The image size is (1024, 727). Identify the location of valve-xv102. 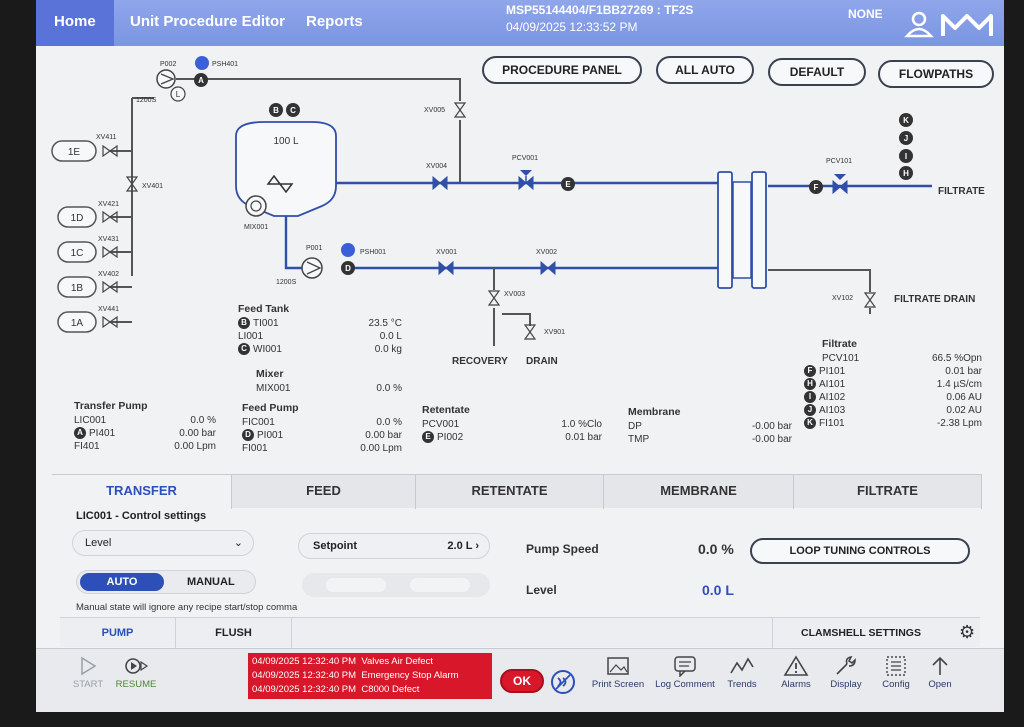
(870, 300).